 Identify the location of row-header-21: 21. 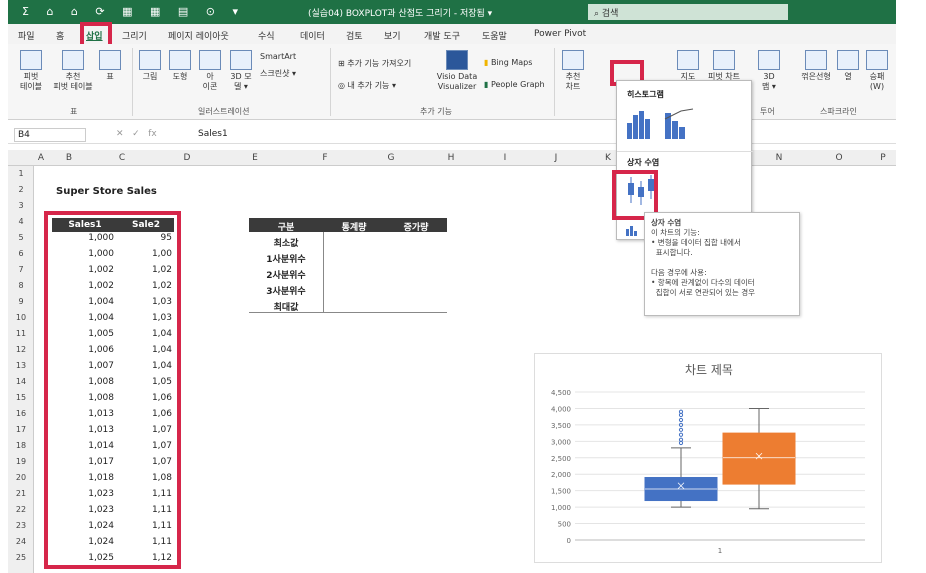
(21, 493).